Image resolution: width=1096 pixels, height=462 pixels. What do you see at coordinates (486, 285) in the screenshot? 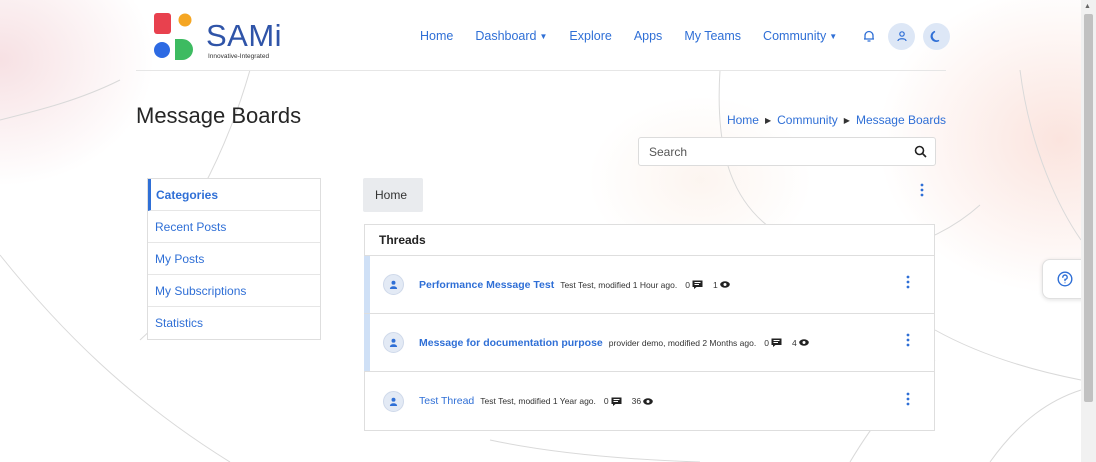
I see `thread-title-link: Performance Message Test` at bounding box center [486, 285].